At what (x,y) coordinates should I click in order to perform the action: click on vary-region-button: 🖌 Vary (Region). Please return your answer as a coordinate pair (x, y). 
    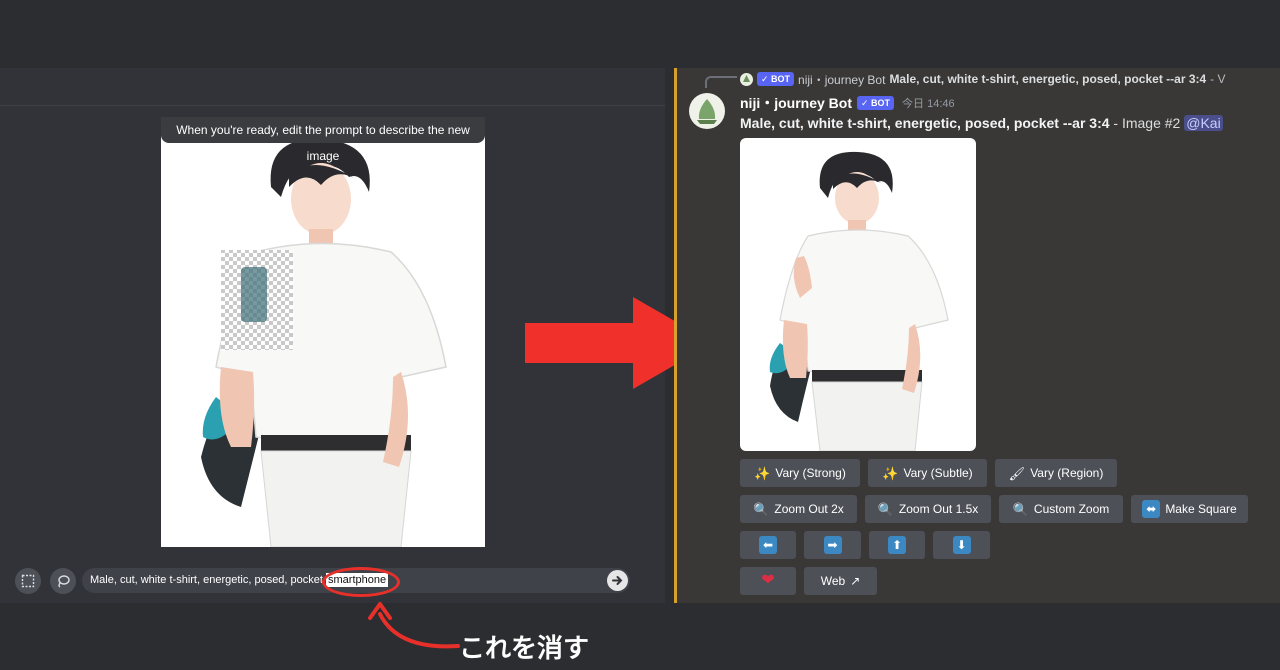
    Looking at the image, I should click on (1056, 473).